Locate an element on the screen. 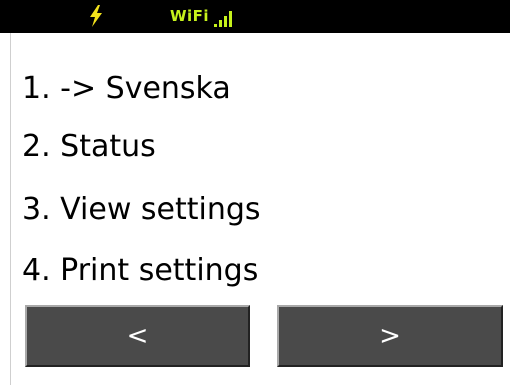 Image resolution: width=510 pixels, height=385 pixels. menu-item-print-settings: 4. Print settings is located at coordinates (140, 271).